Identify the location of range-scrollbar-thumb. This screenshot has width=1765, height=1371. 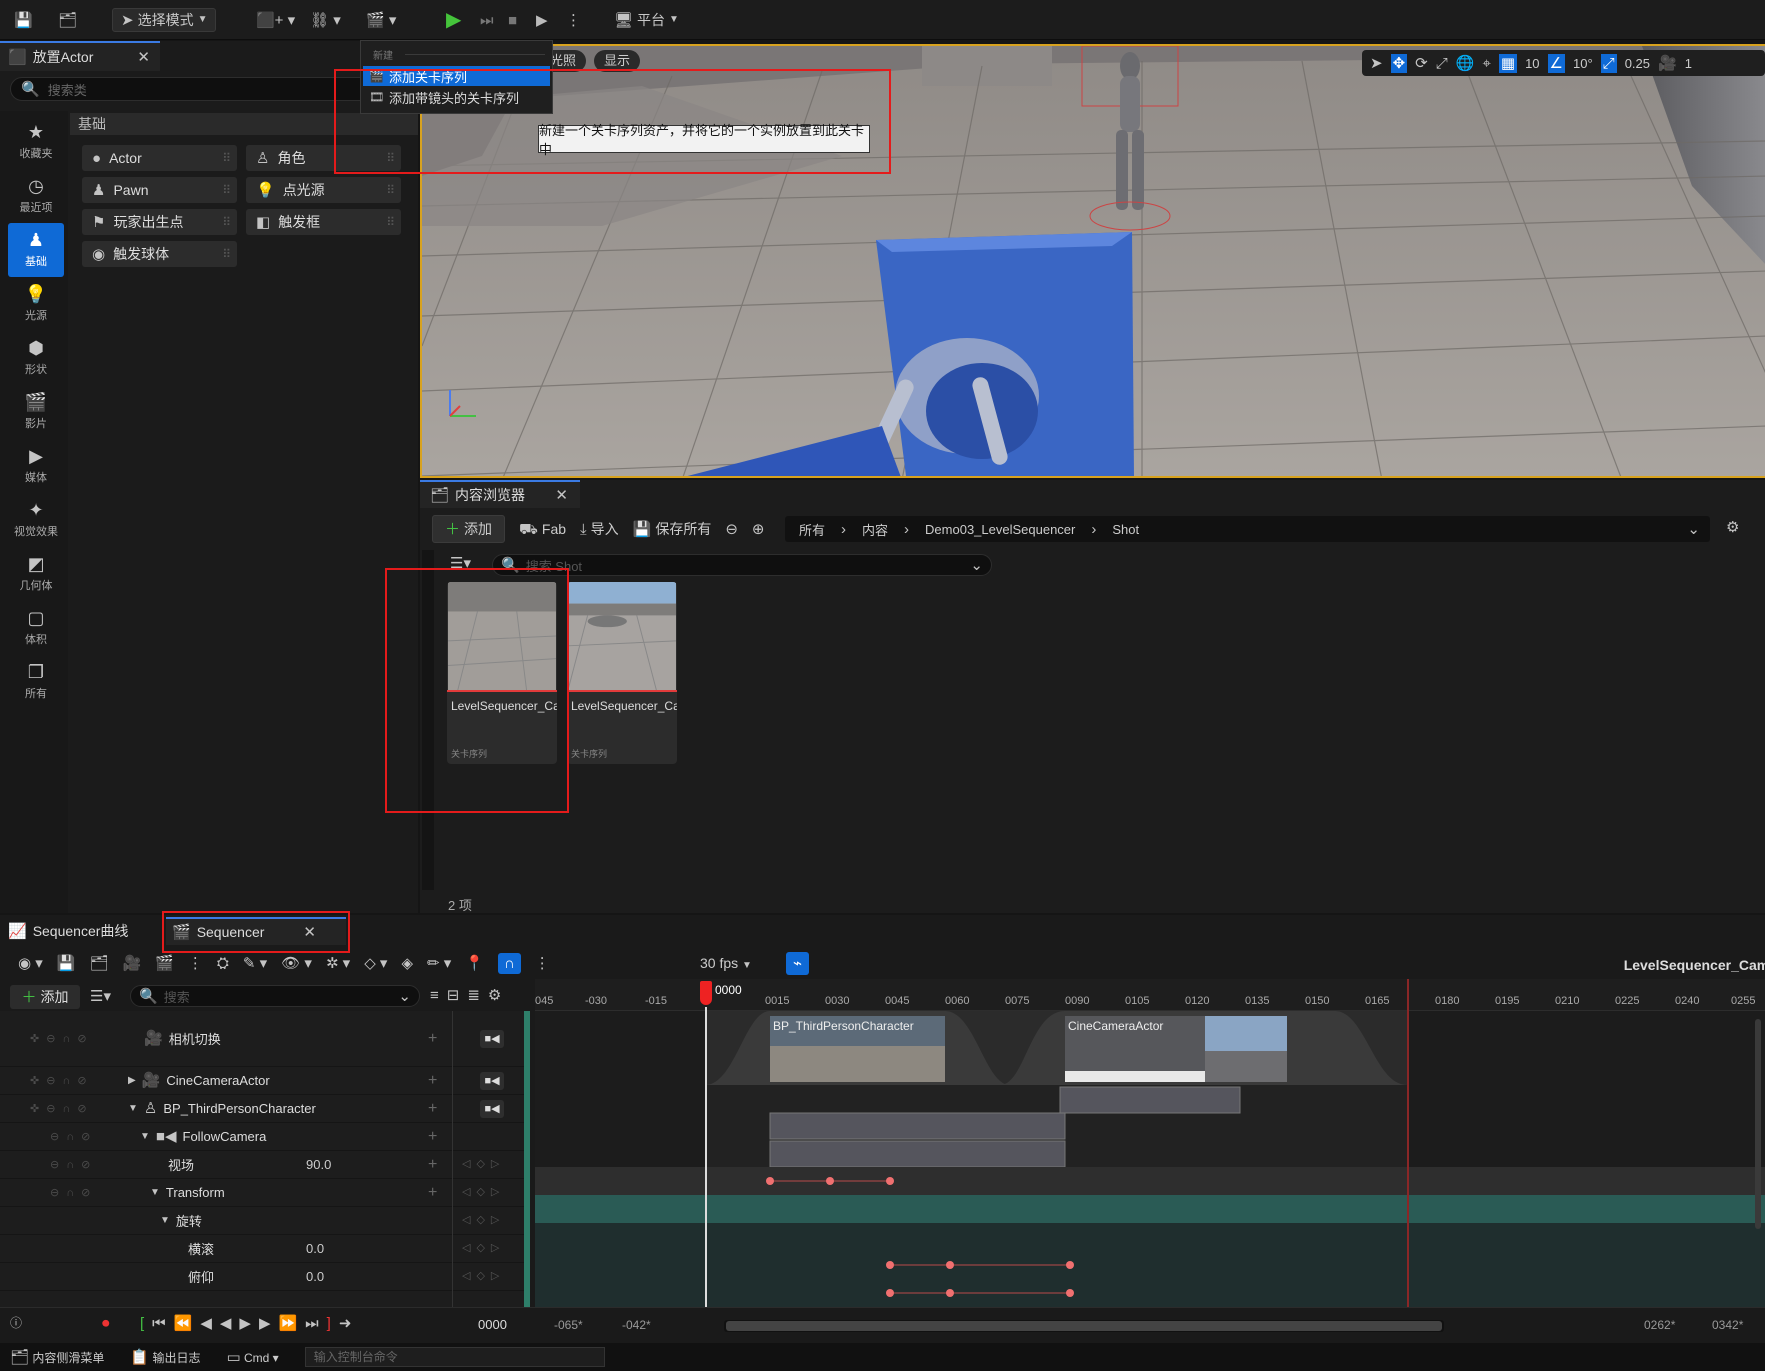
(1084, 1326).